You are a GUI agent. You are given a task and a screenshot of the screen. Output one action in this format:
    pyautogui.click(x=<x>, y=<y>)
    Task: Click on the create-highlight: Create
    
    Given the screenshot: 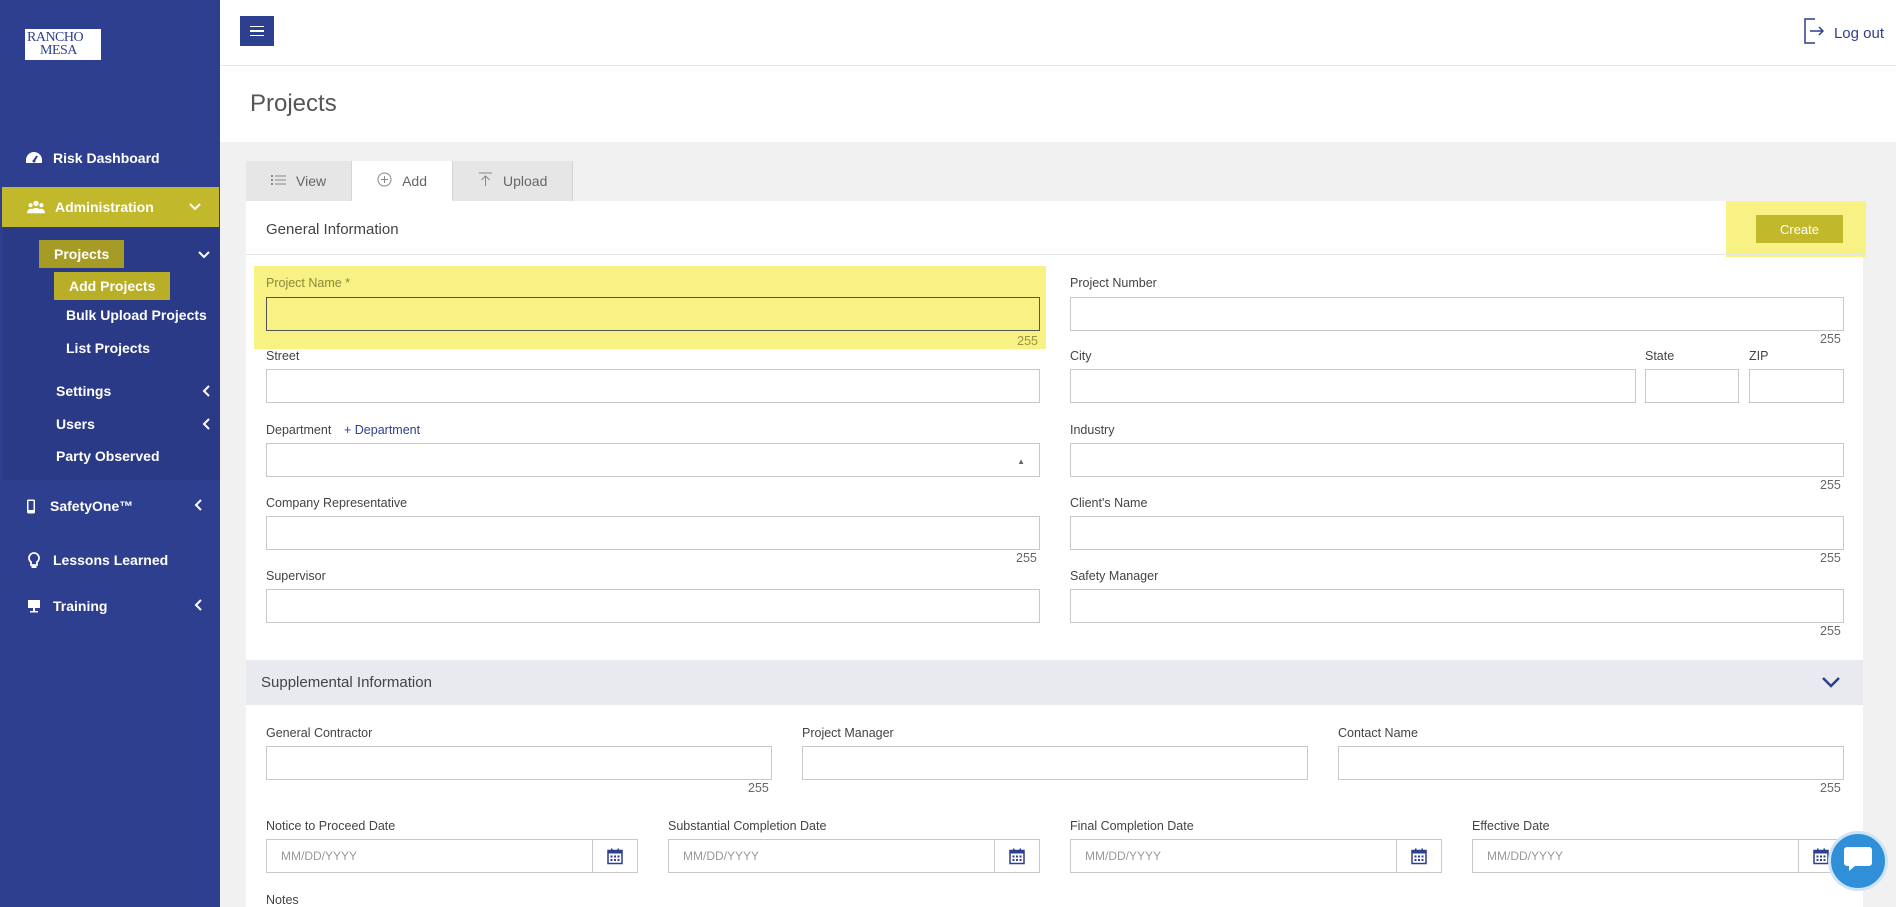 What is the action you would take?
    pyautogui.click(x=1796, y=229)
    